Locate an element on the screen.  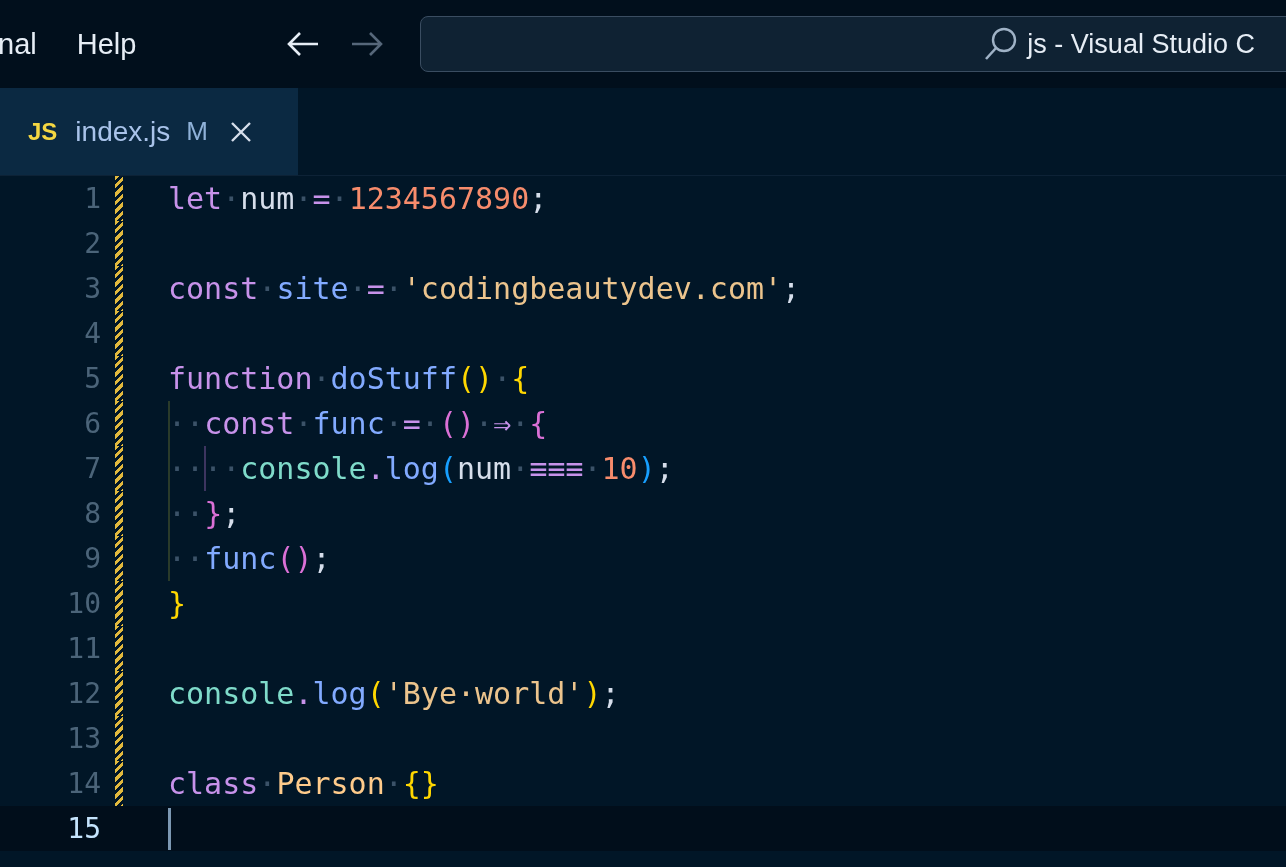
menu-item: Help is located at coordinates (106, 44).